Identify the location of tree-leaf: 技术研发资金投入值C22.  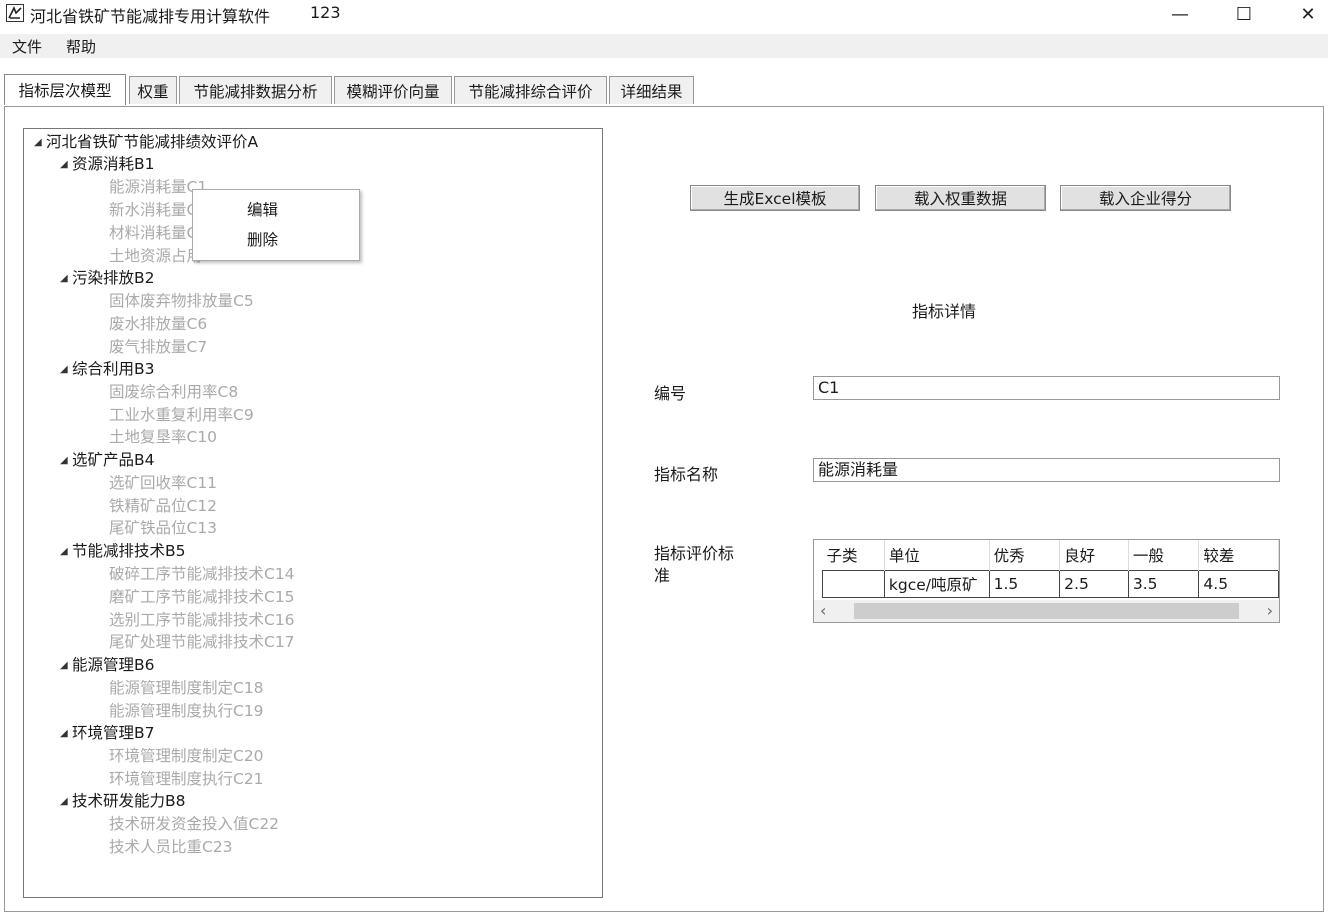
(194, 824).